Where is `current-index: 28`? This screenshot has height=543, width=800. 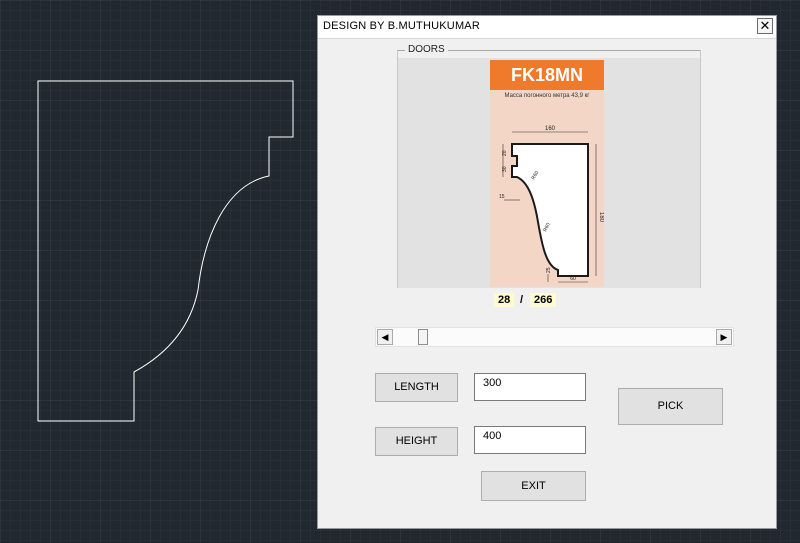
current-index: 28 is located at coordinates (504, 300).